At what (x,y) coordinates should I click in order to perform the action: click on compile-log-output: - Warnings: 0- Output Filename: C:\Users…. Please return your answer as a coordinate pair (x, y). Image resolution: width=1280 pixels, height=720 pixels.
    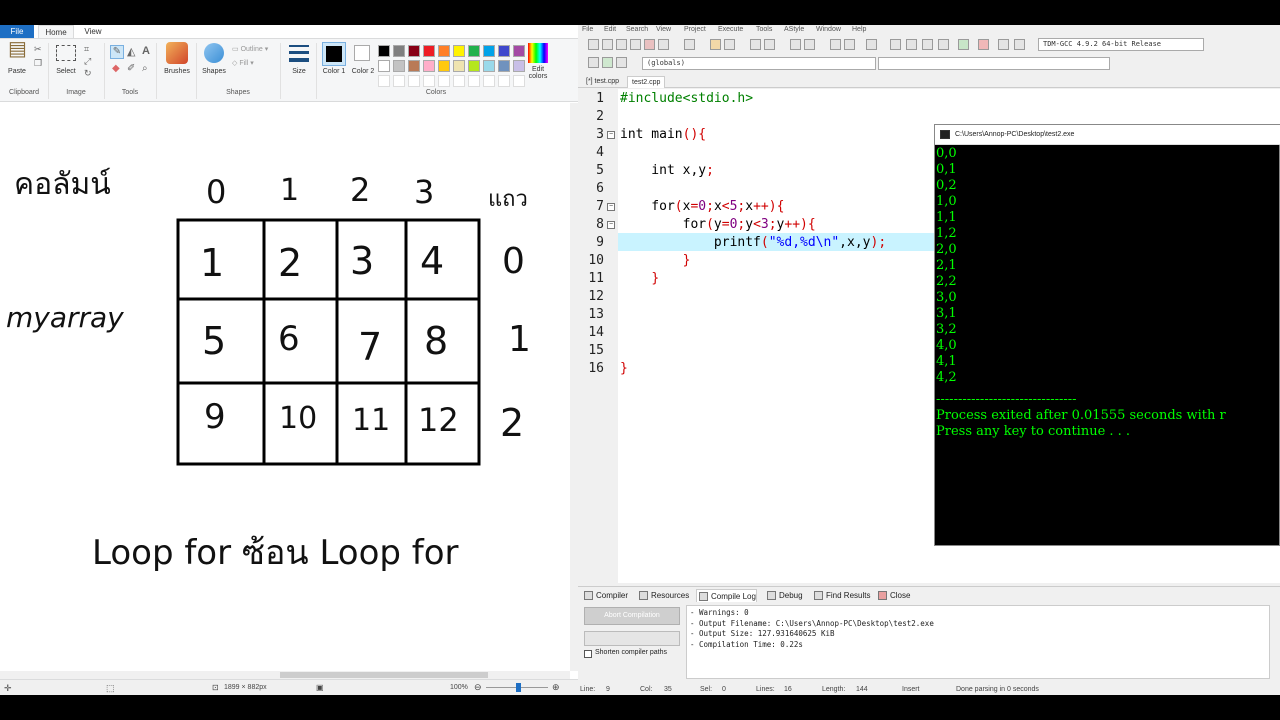
    Looking at the image, I should click on (978, 642).